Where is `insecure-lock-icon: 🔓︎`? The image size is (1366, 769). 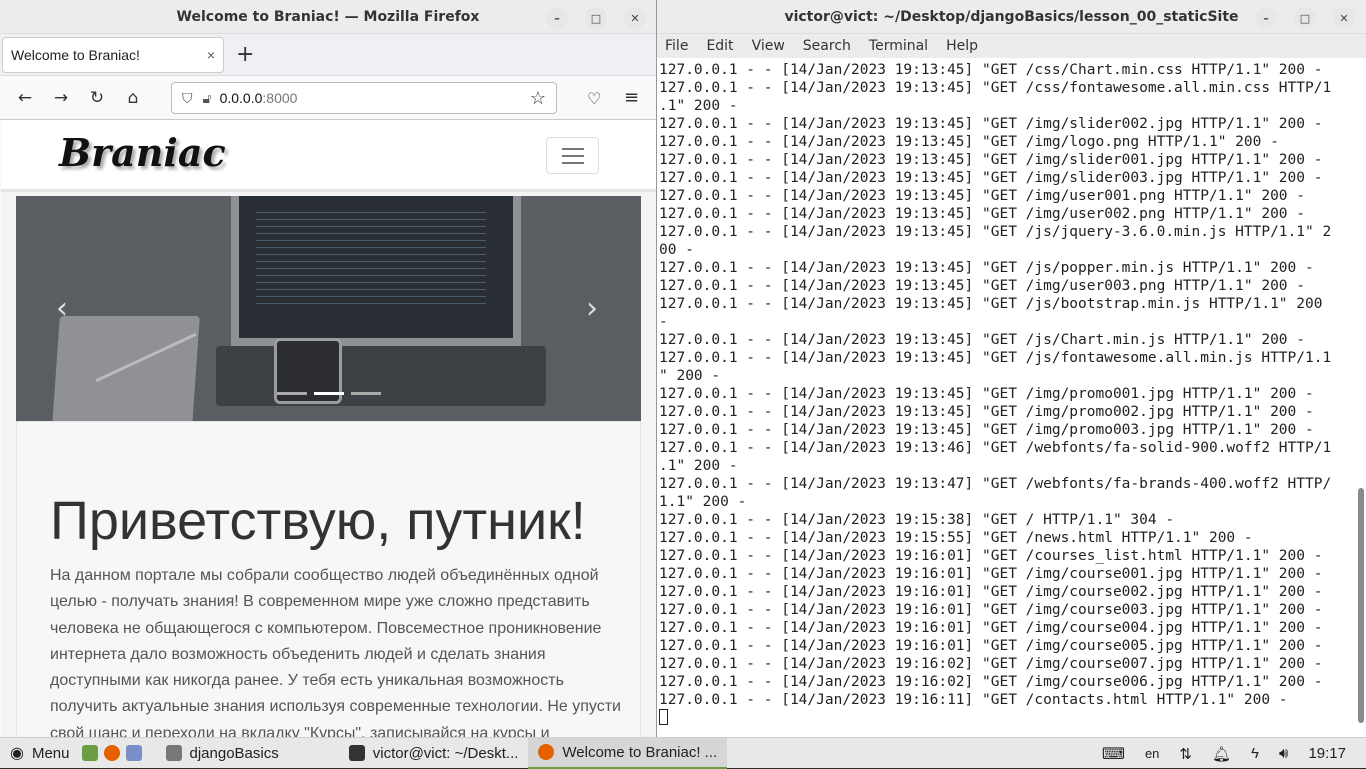
insecure-lock-icon: 🔓︎ is located at coordinates (207, 98).